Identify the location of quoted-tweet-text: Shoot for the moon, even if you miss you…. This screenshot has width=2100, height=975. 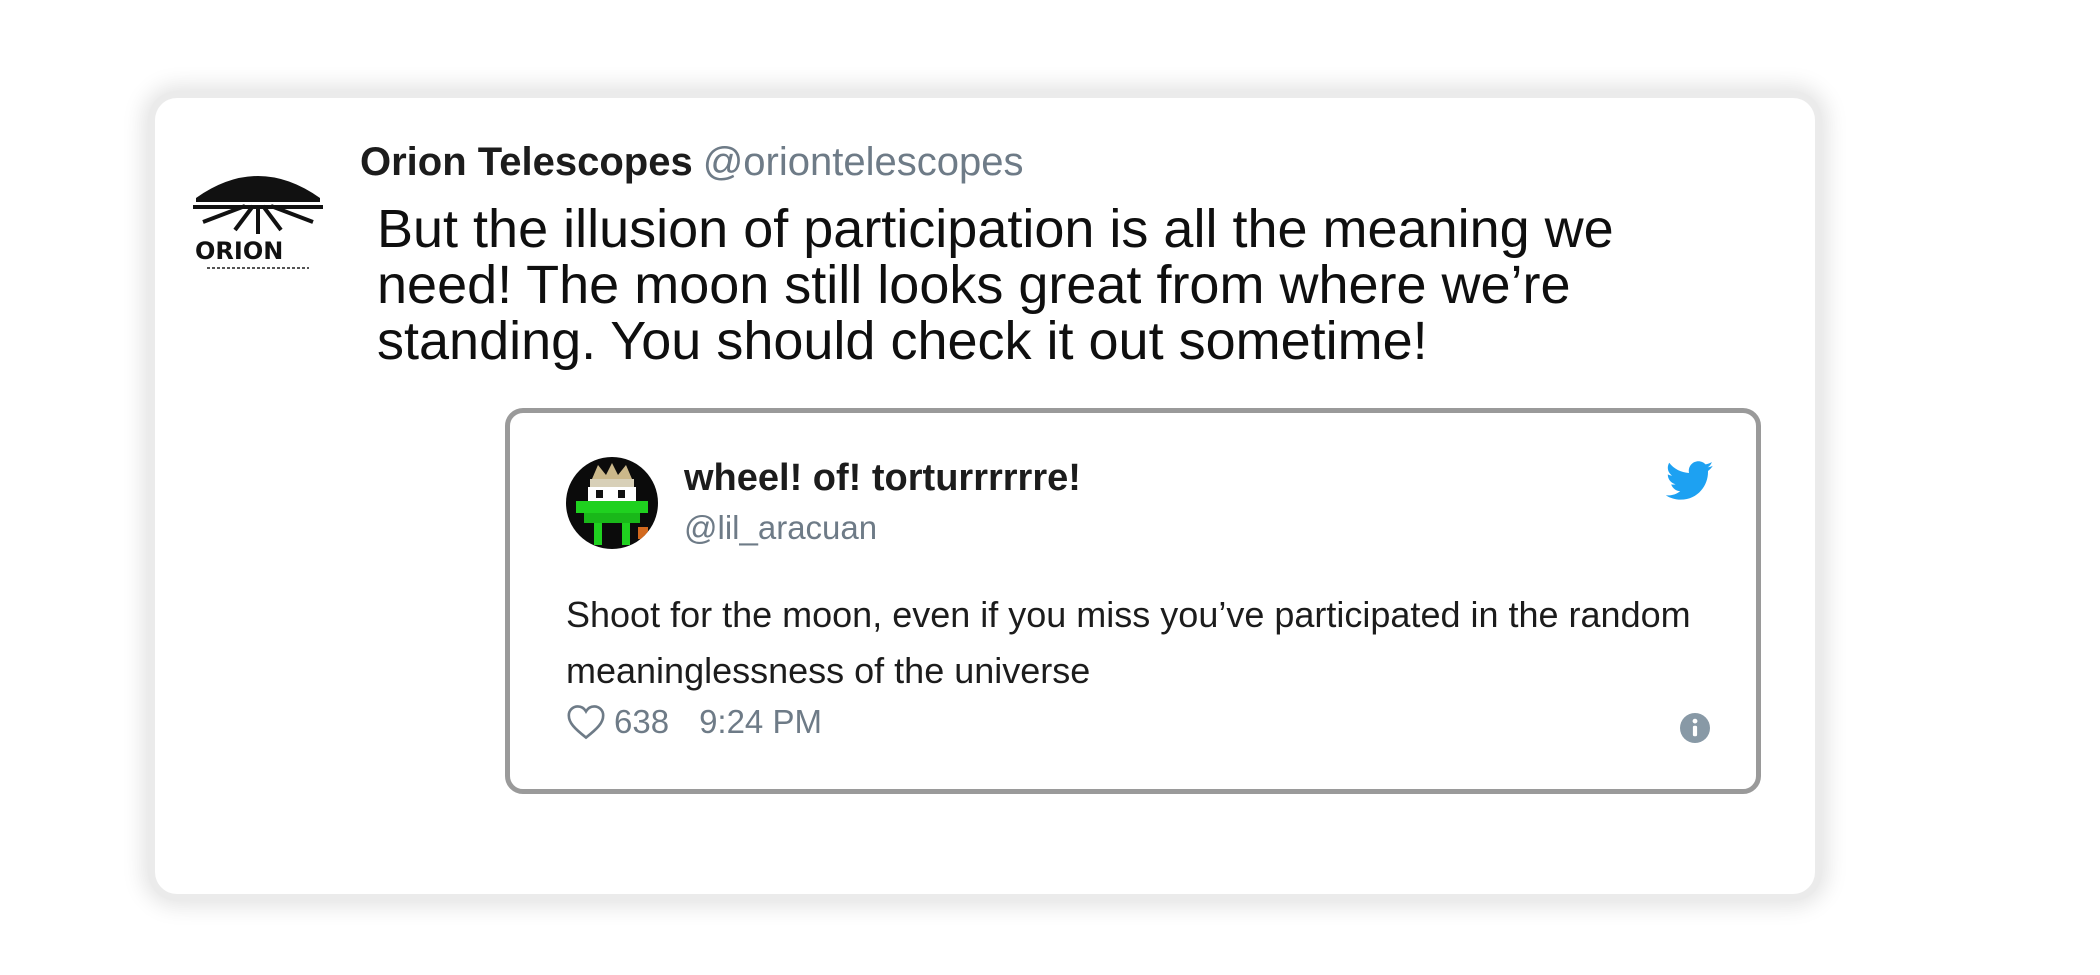
(1128, 642).